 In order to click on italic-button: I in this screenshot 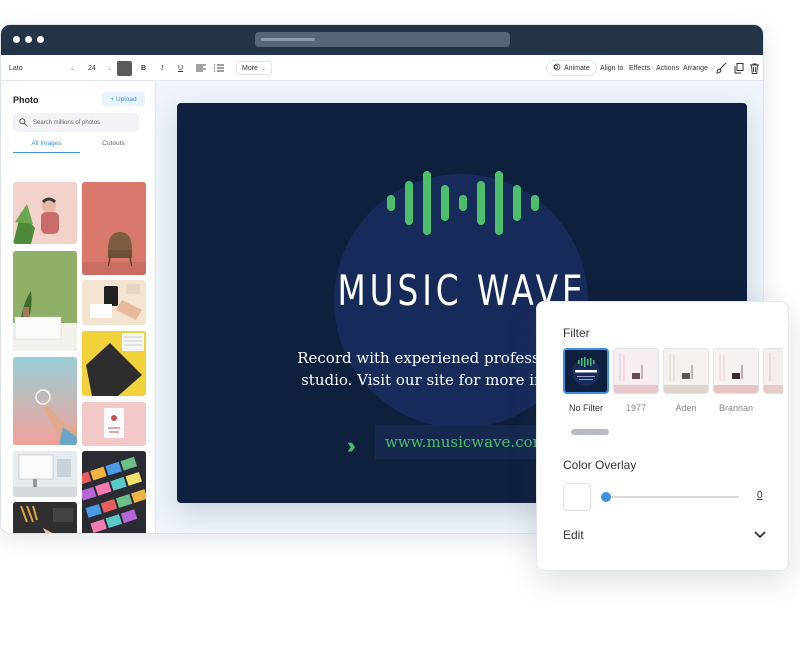, I will do `click(162, 68)`.